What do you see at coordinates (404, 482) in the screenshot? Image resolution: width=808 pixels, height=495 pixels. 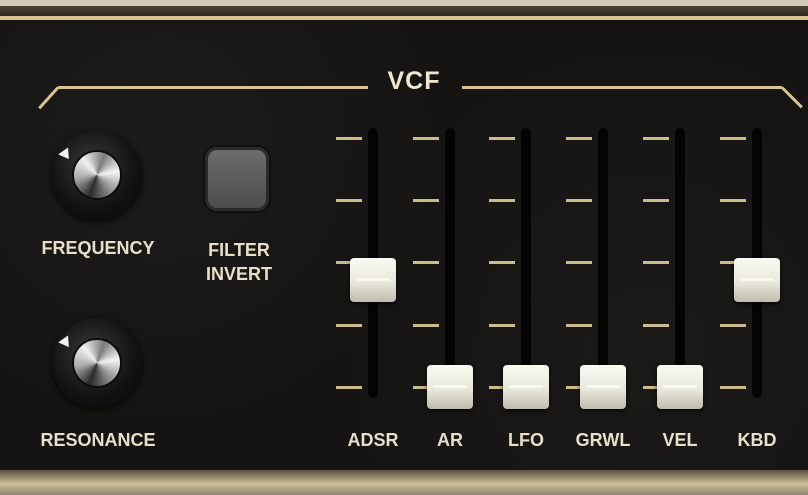 I see `panel-bottom-edge` at bounding box center [404, 482].